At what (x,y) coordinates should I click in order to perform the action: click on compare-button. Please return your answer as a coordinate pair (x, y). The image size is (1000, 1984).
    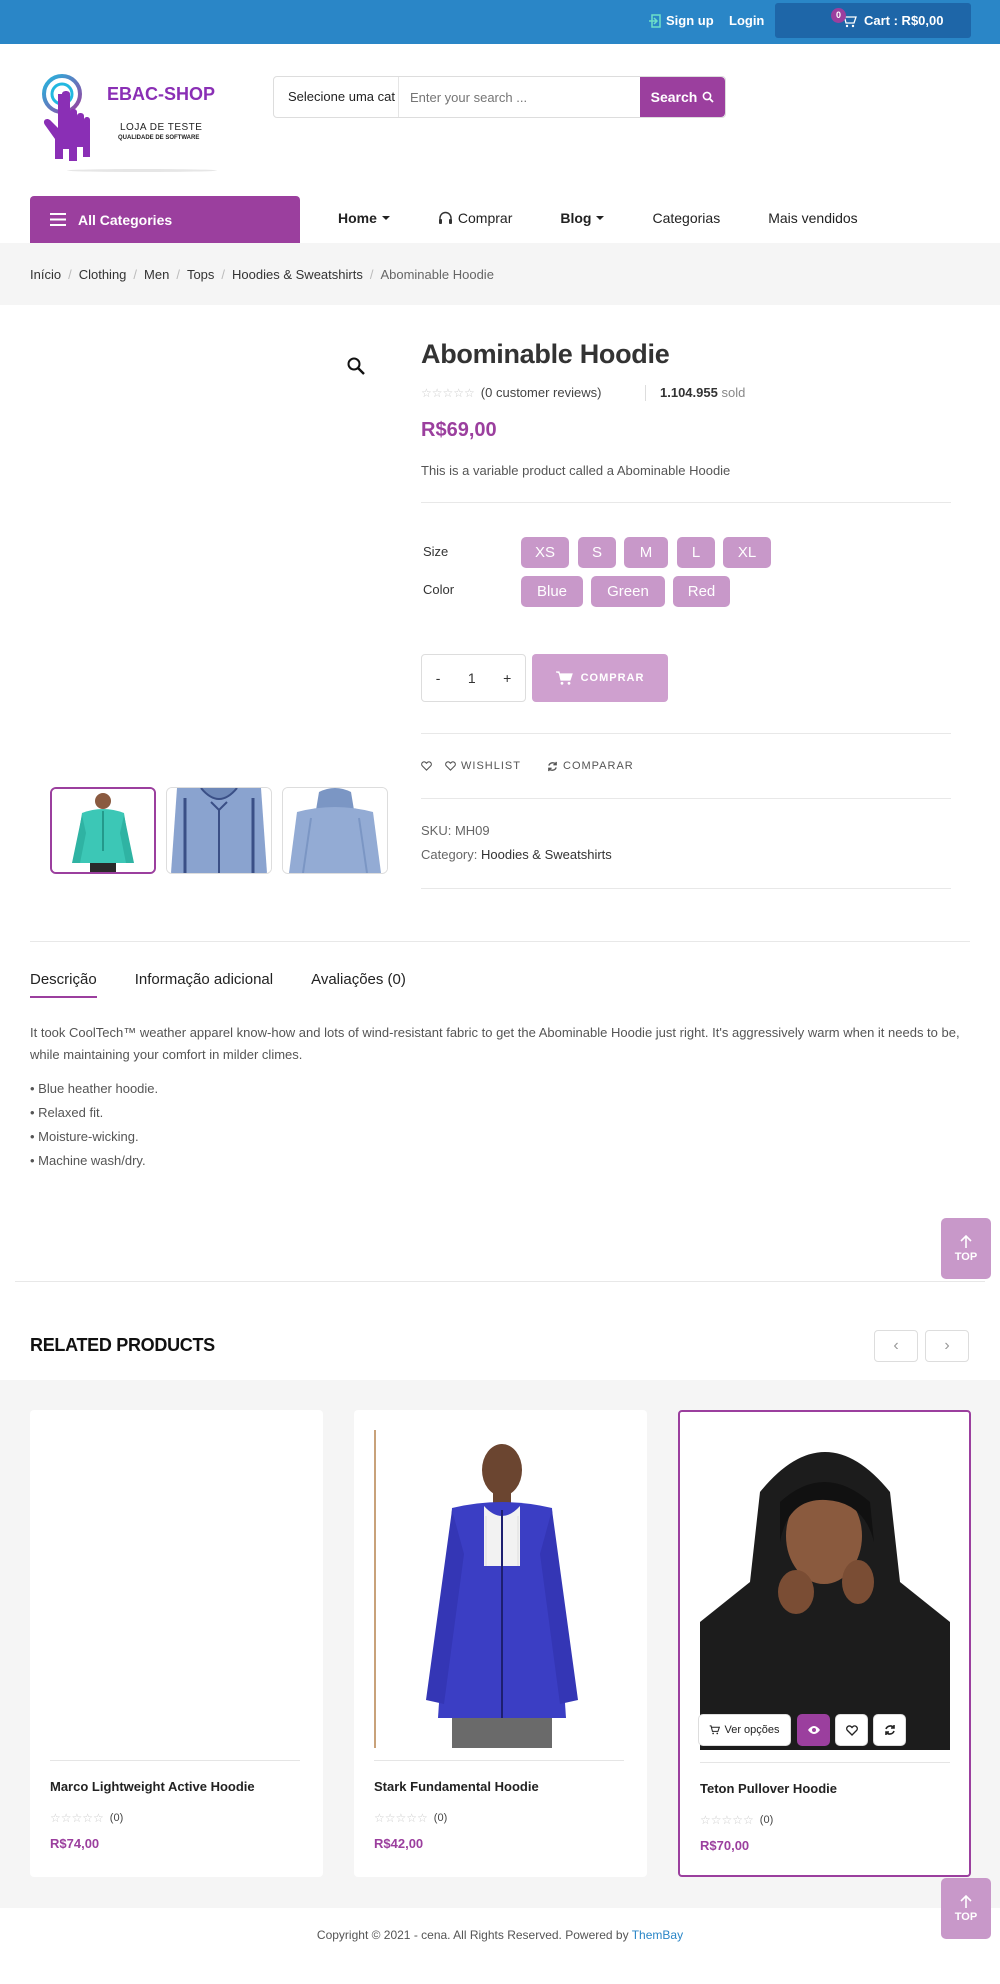
    Looking at the image, I should click on (889, 1730).